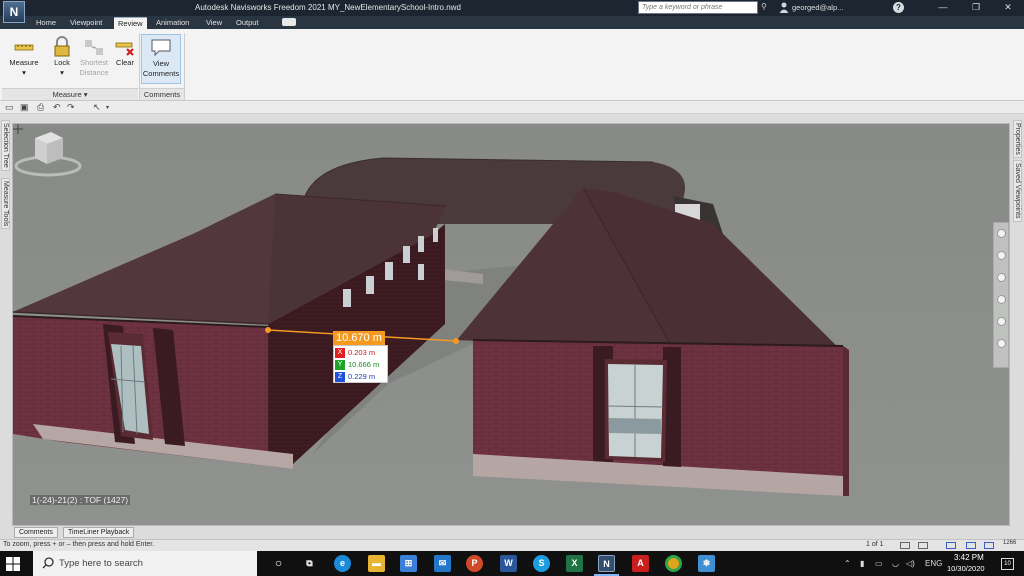  What do you see at coordinates (9, 107) in the screenshot?
I see `new-file-icon: ▭` at bounding box center [9, 107].